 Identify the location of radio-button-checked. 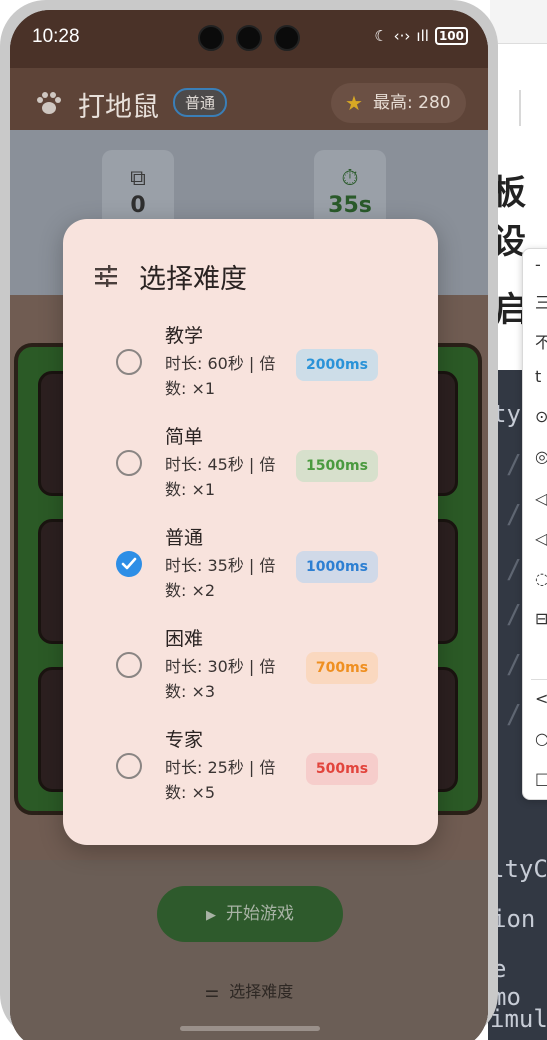
(129, 564).